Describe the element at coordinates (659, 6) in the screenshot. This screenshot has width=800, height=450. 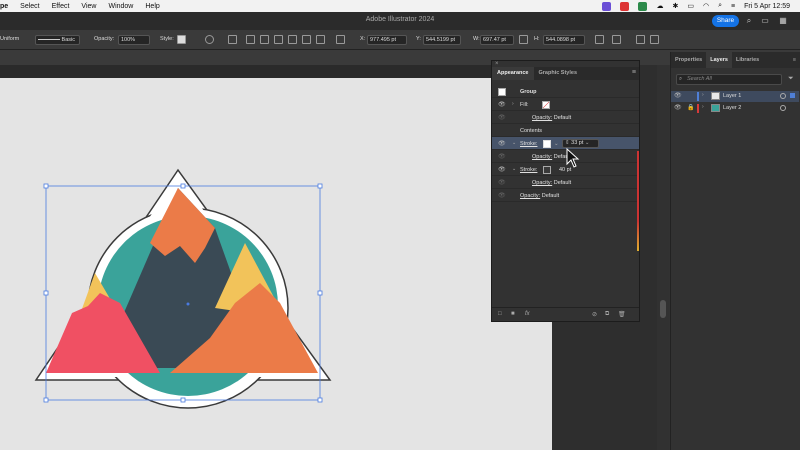
I see `creative-cloud-icon: ☁` at that location.